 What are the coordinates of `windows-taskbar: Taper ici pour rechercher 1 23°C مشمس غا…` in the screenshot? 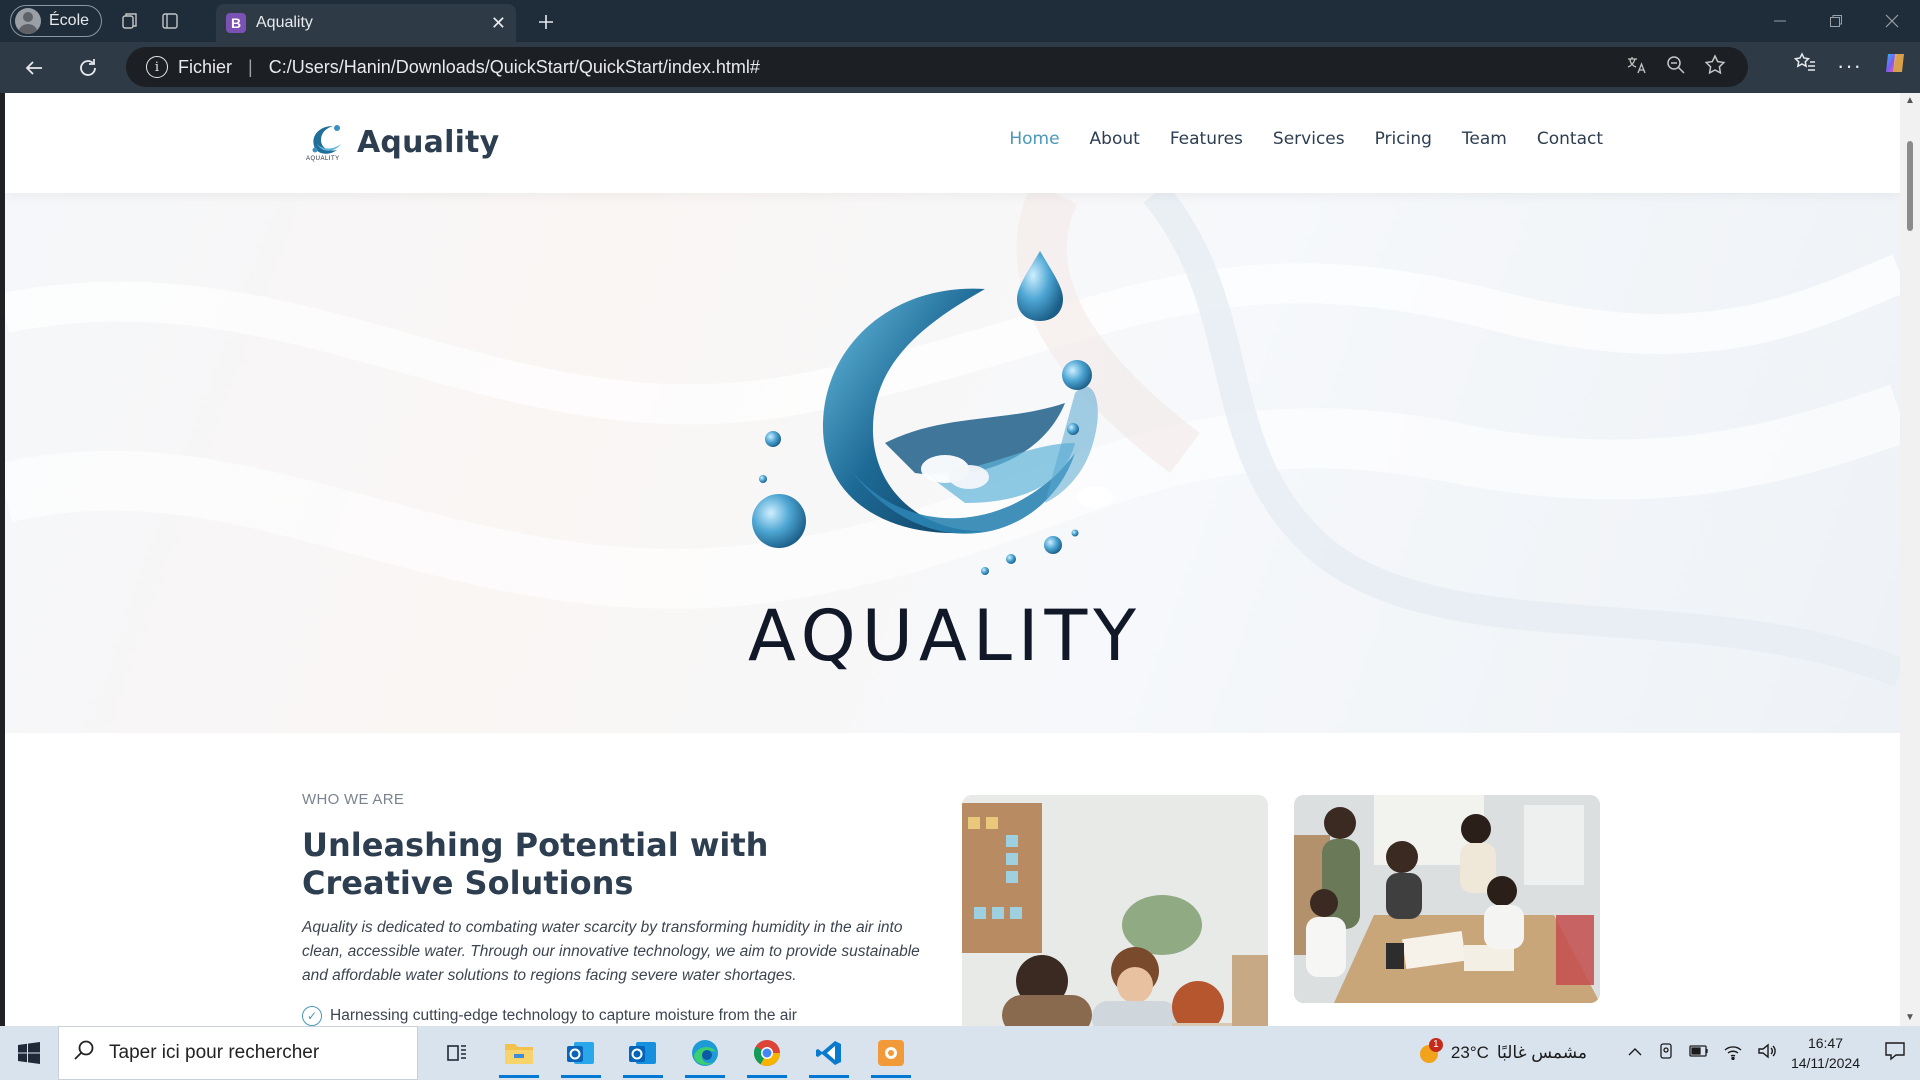 It's located at (960, 1053).